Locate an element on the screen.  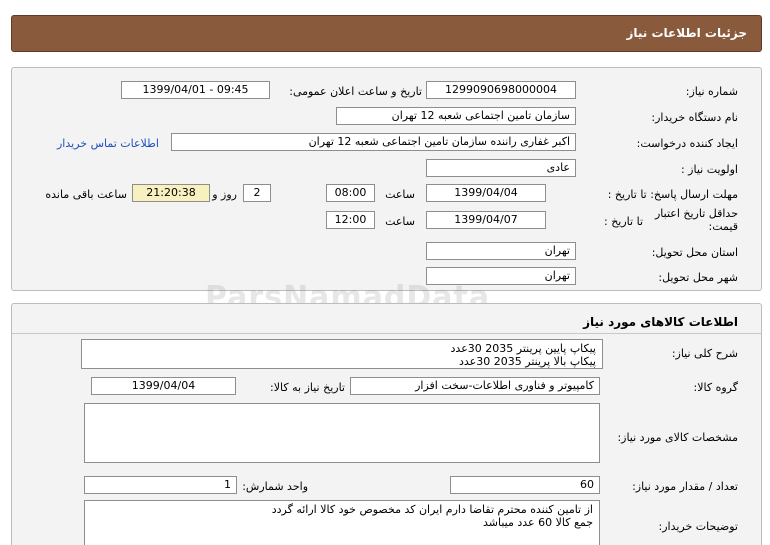
buyer-notes-label: توضیحات خریدار: is located at coordinates (698, 526).